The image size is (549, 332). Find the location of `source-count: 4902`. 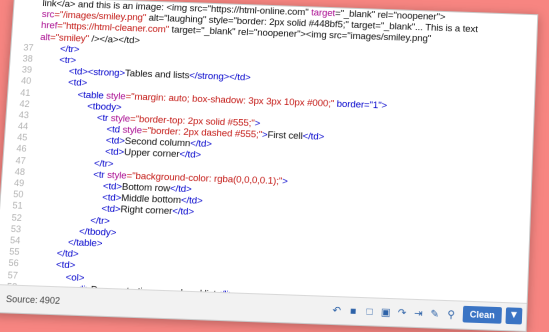

source-count: 4902 is located at coordinates (50, 300).